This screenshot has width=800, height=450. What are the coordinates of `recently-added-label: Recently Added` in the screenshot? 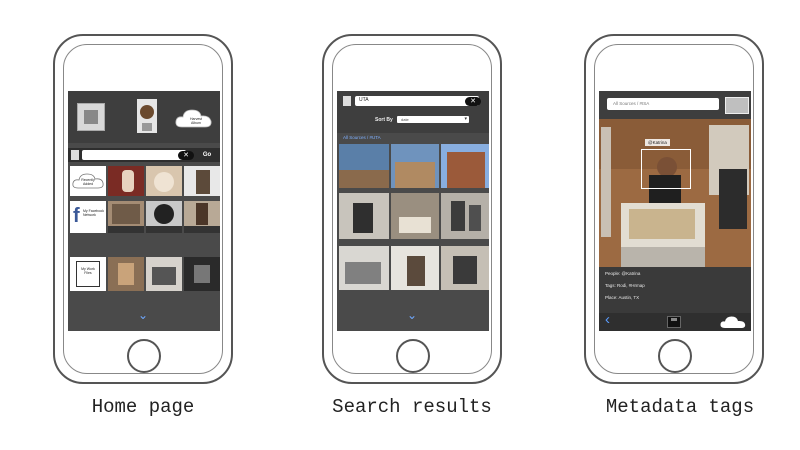 It's located at (88, 182).